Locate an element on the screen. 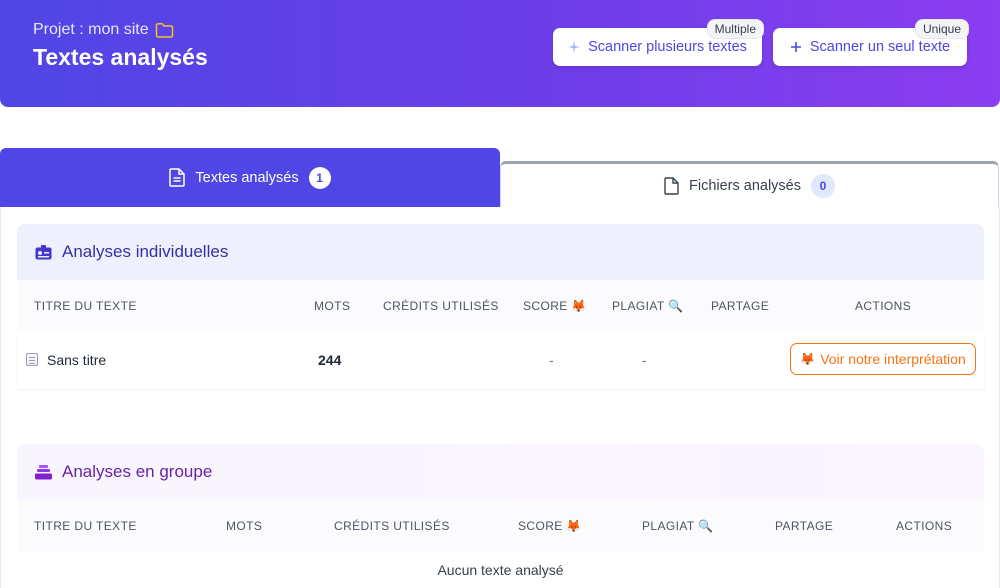  scan-single-label: Scanner un seul texte is located at coordinates (880, 47).